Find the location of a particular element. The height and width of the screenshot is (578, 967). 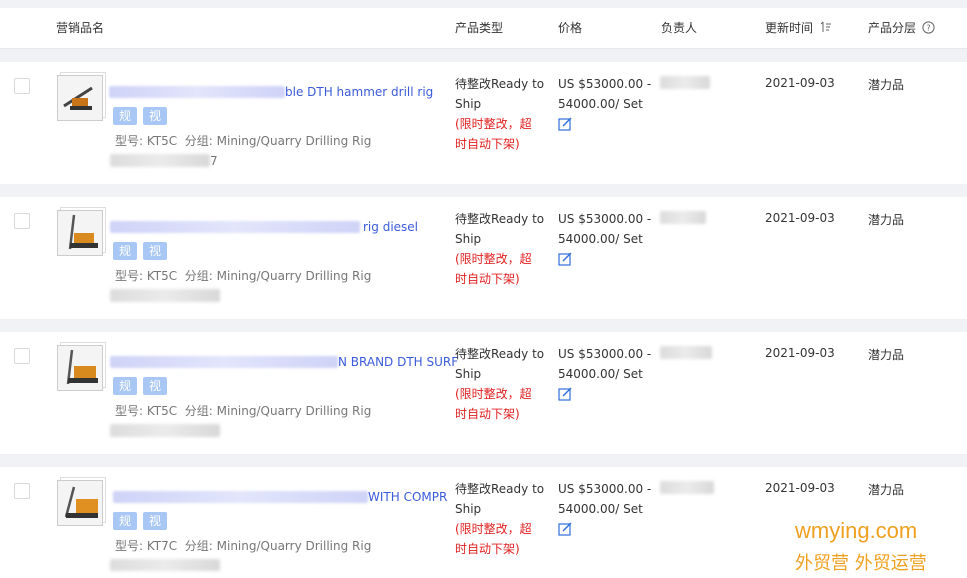

header-updated: 更新时间 is located at coordinates (798, 27).